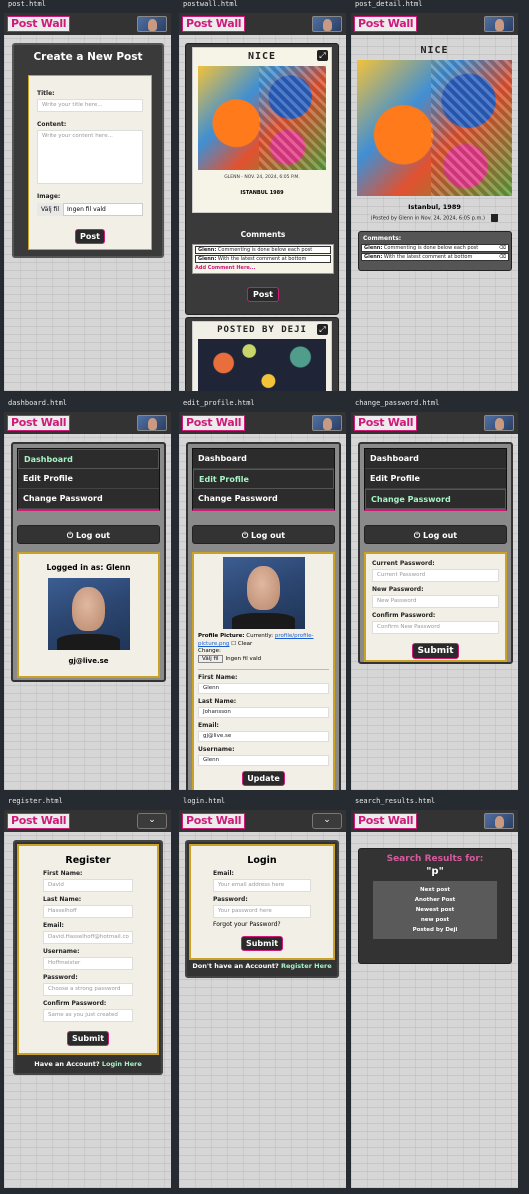 This screenshot has width=529, height=1194. What do you see at coordinates (262, 911) in the screenshot?
I see `password-input: Your password here` at bounding box center [262, 911].